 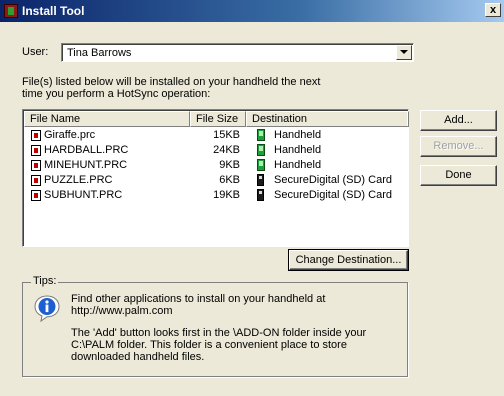 I want to click on table-row: HARDBALL.PRC 24KB Handheld, so click(x=215, y=150).